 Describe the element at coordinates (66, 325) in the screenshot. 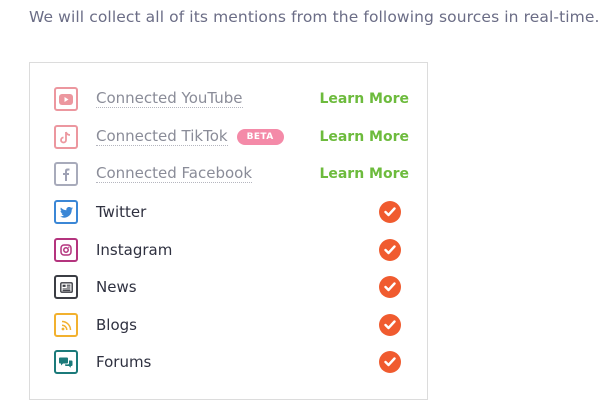

I see `blog-rss-icon` at that location.